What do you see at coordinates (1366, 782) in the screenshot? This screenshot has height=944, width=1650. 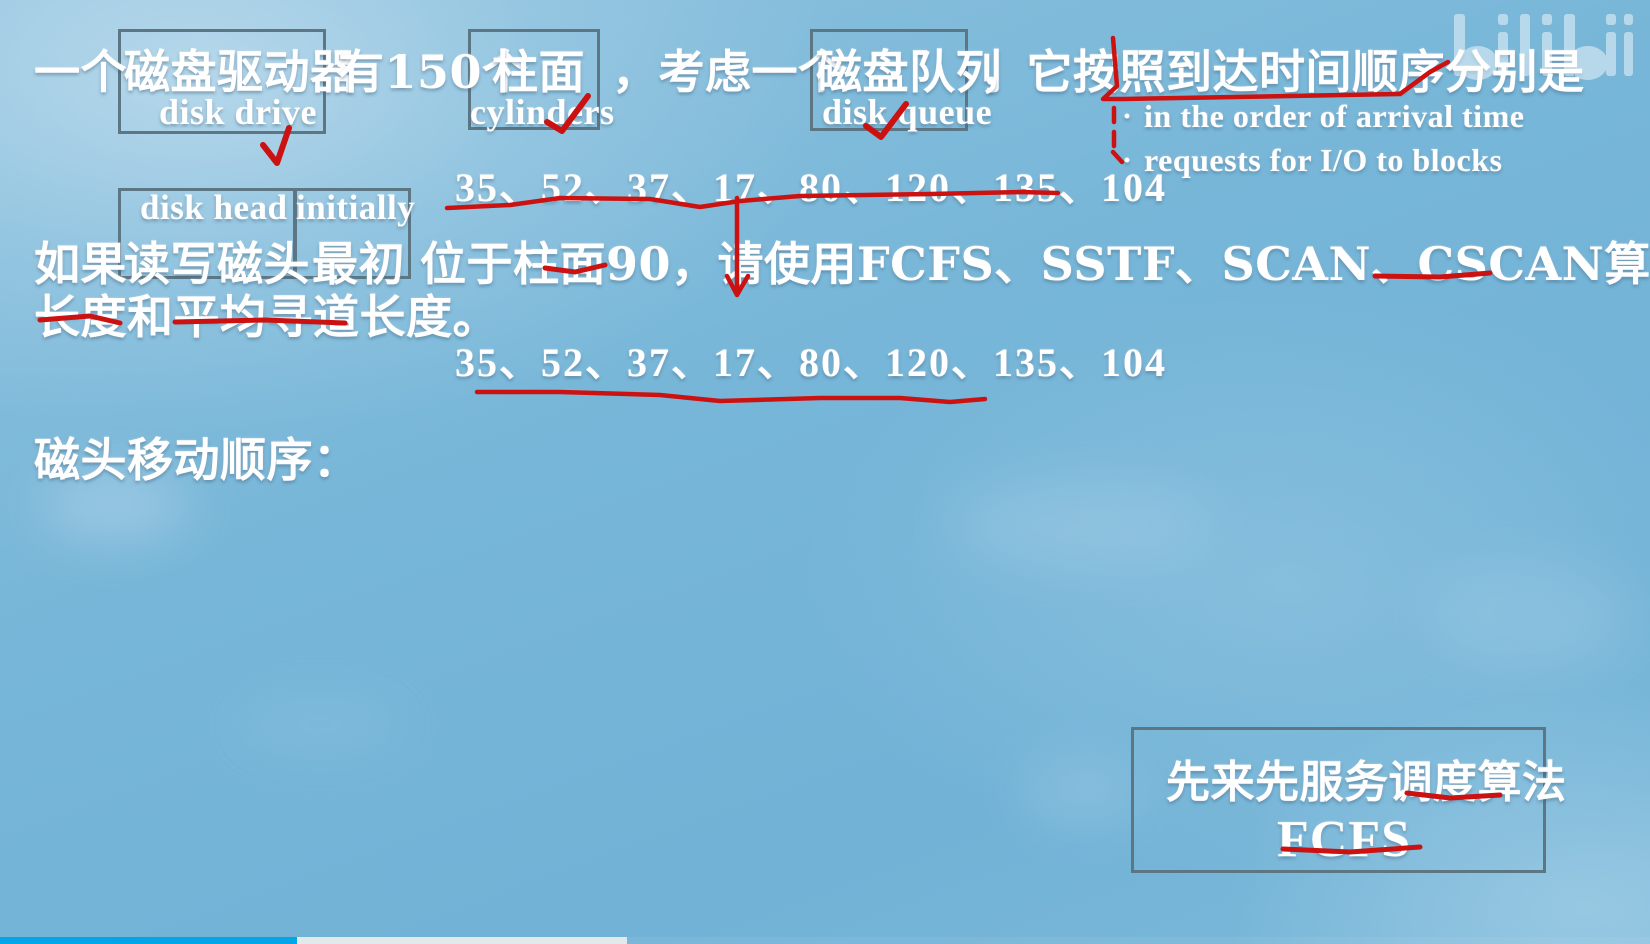 I see `algorithm-box-chinese: 先来先服务调度算法` at bounding box center [1366, 782].